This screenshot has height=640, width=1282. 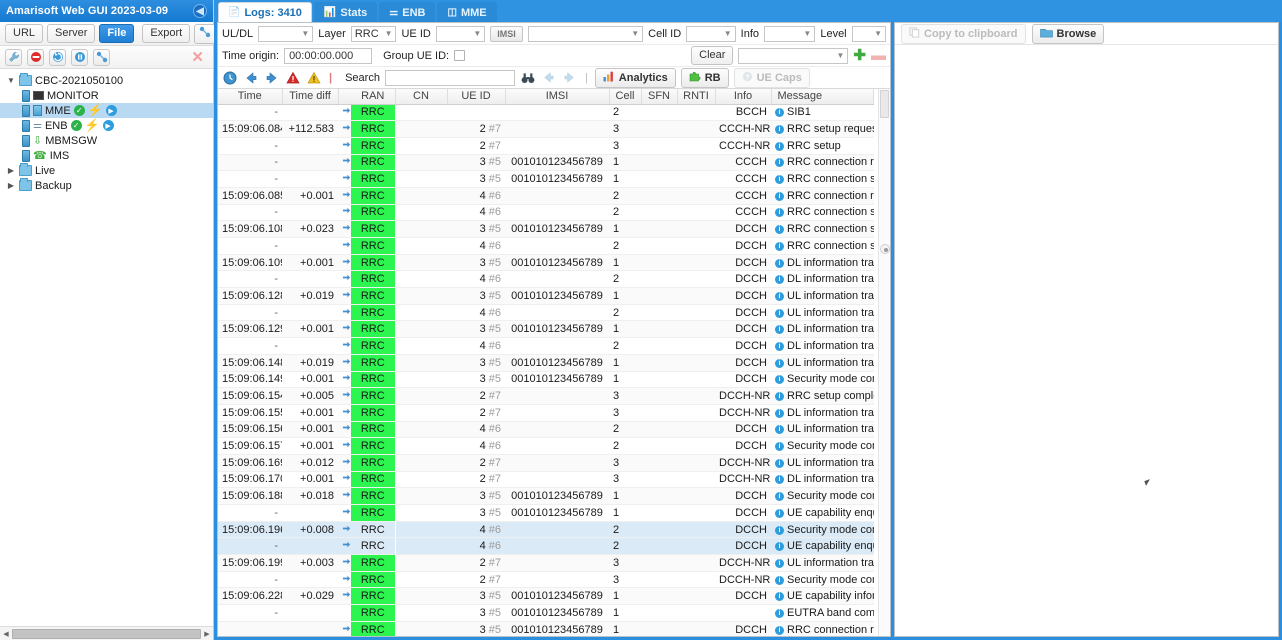 I want to click on col-imsi: IMSI, so click(x=557, y=97).